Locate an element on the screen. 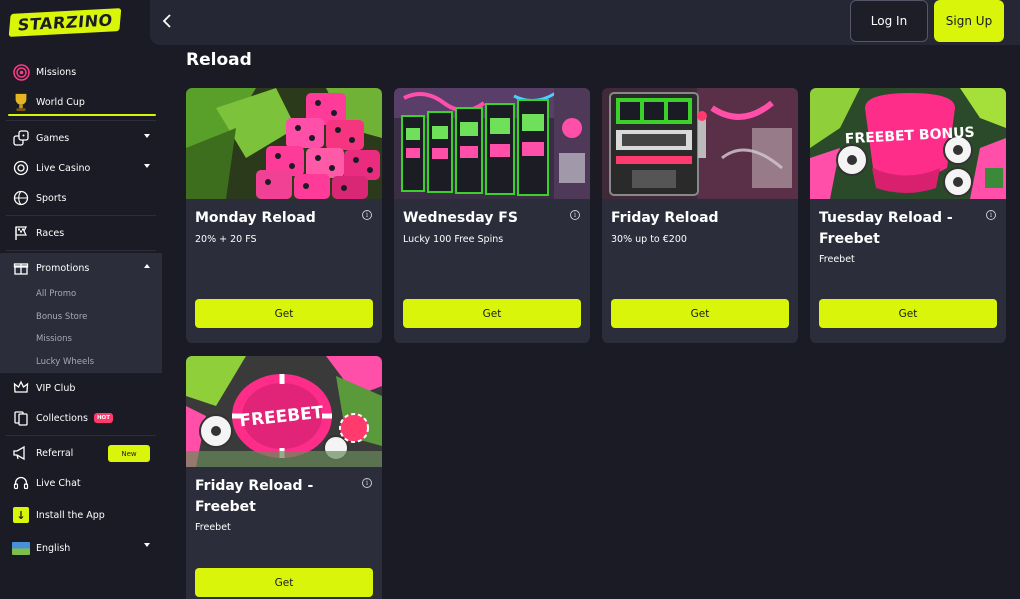  megaphone-icon is located at coordinates (21, 453).